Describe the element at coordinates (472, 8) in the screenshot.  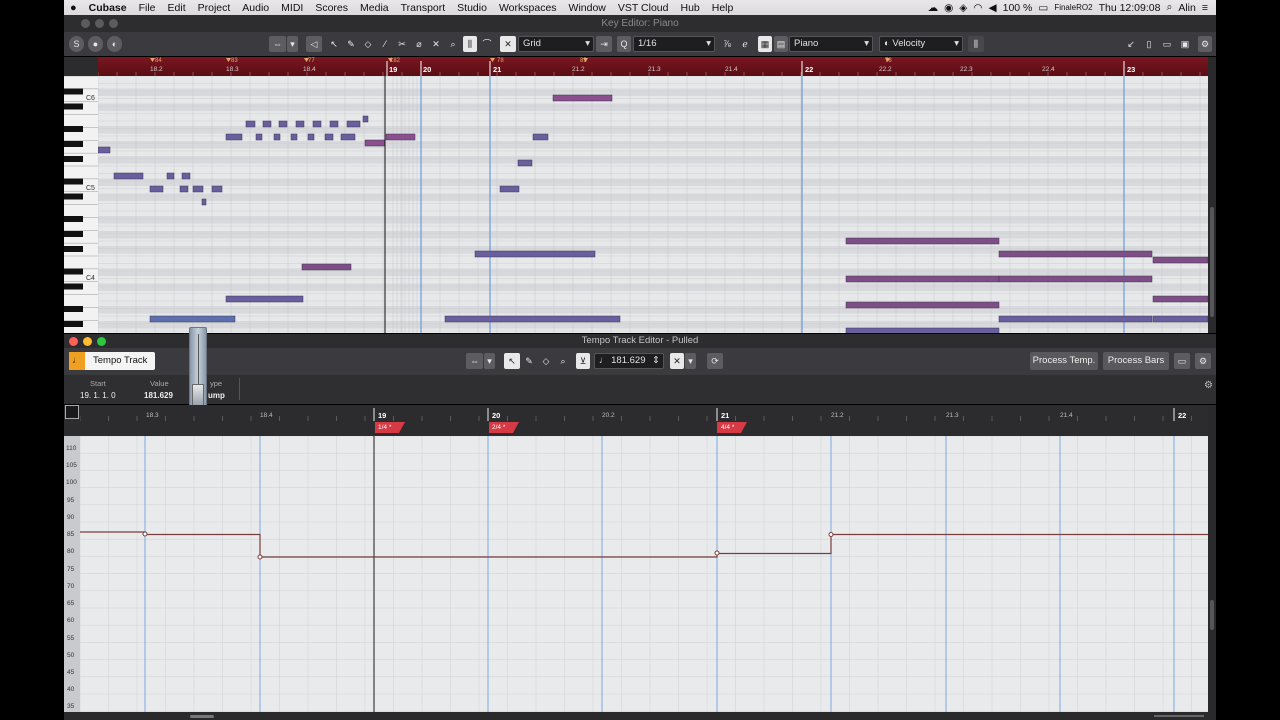
I see `menu-studio: Studio` at that location.